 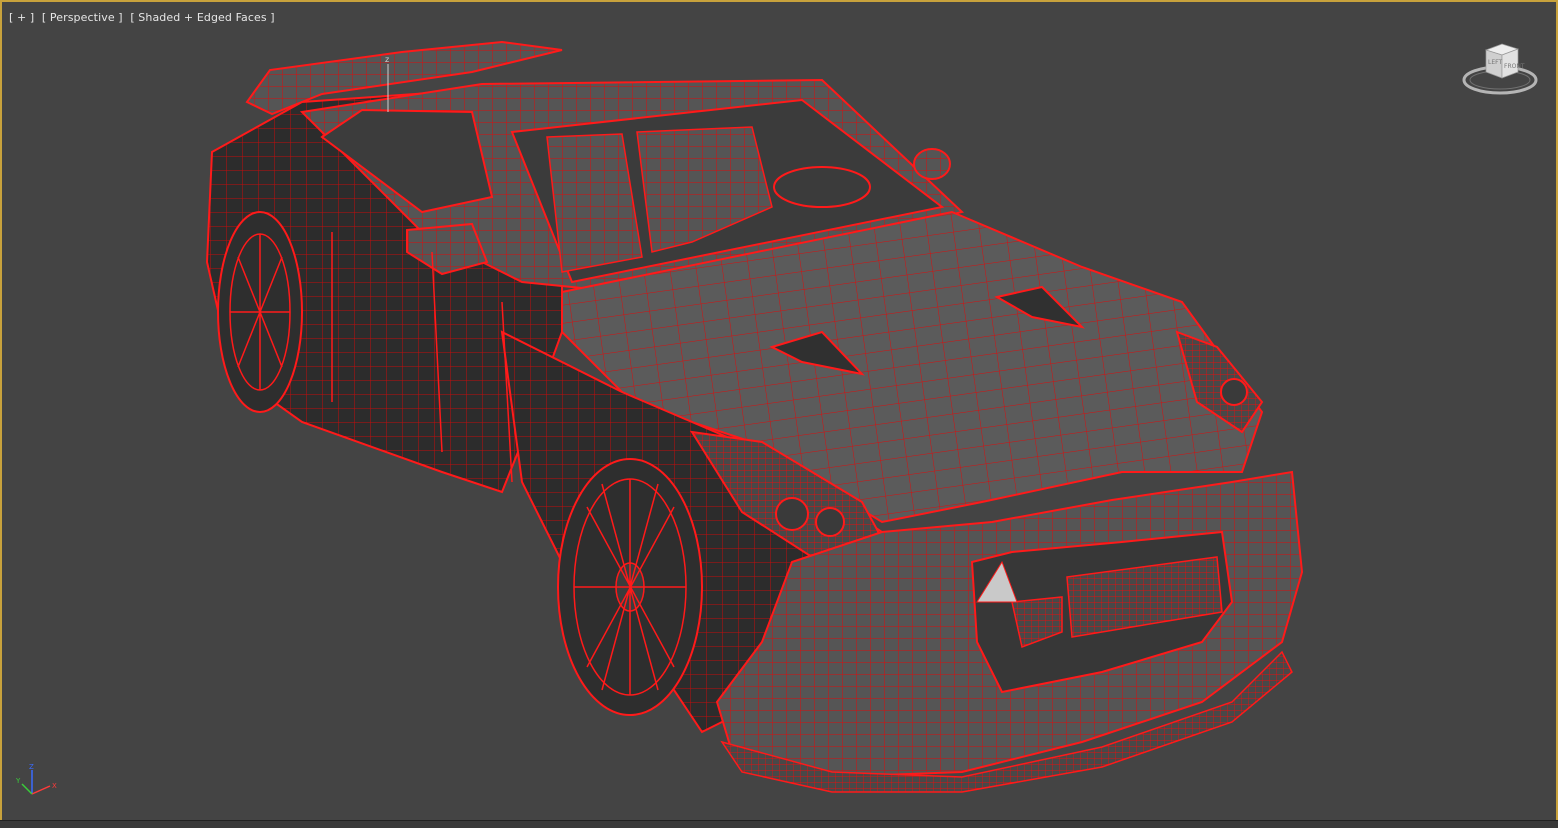 I want to click on viewcube-icon: FRONT LEFT, so click(x=1500, y=70).